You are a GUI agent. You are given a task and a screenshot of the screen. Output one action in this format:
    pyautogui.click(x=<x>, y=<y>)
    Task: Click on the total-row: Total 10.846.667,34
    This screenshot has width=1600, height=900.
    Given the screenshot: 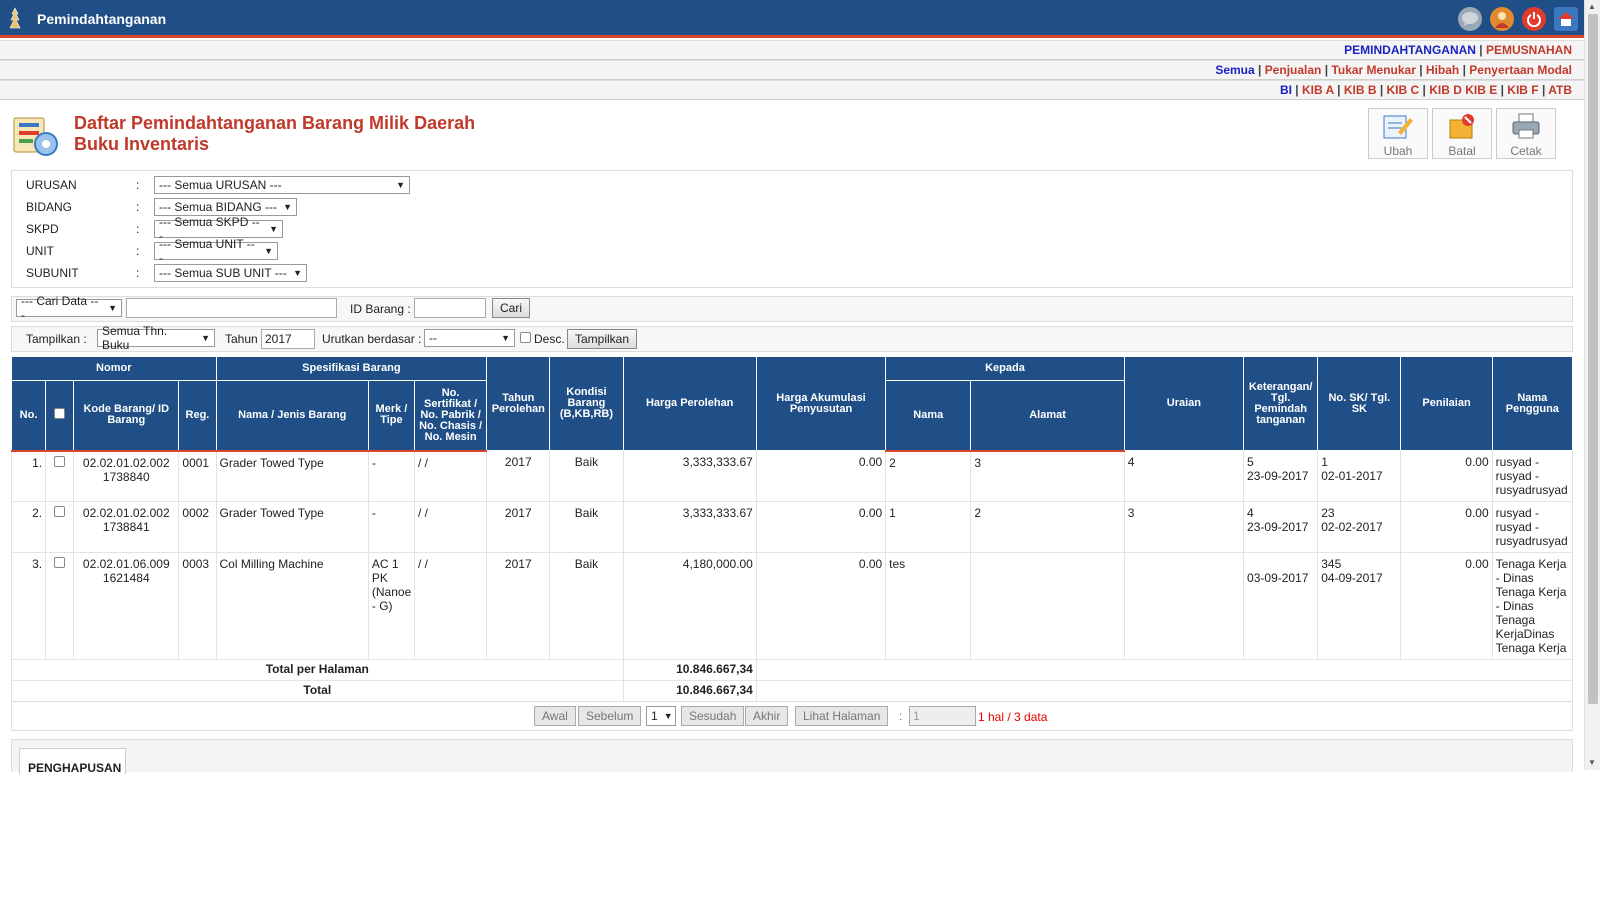 What is the action you would take?
    pyautogui.click(x=792, y=691)
    